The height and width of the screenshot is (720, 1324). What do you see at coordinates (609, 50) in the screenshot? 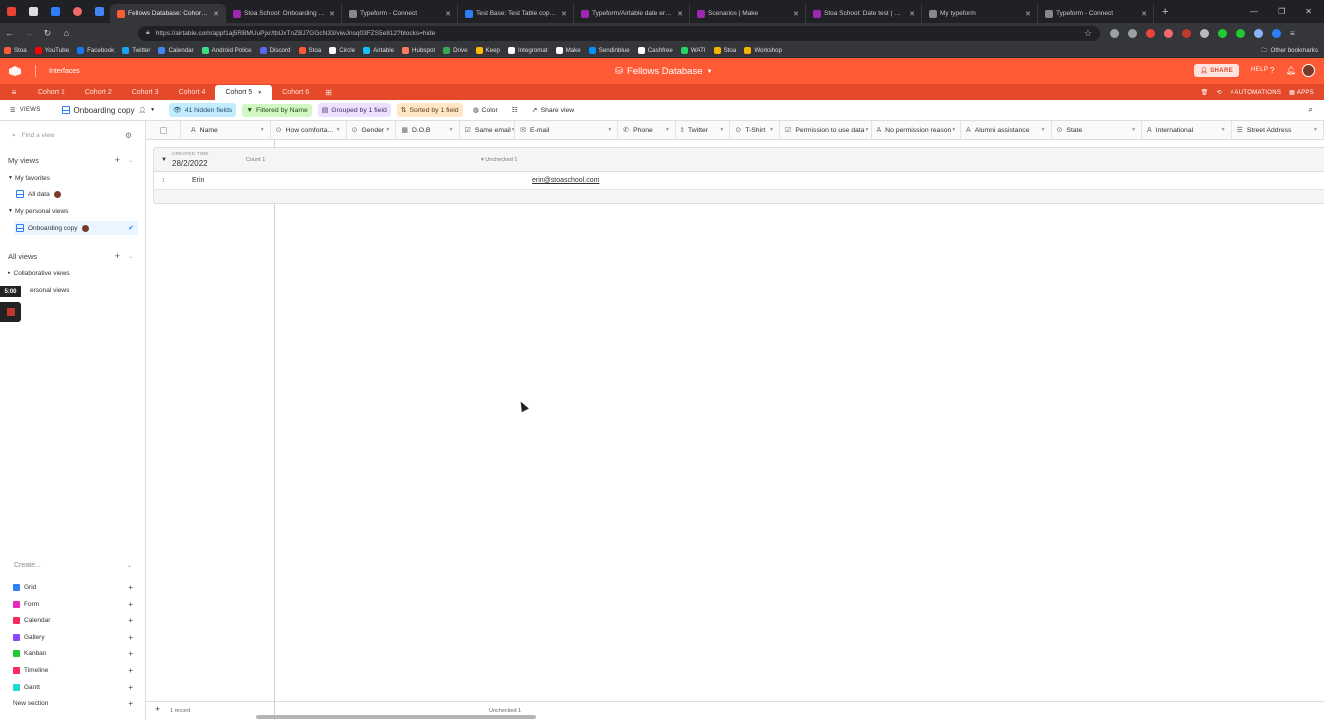
I see `bookmark-item: Sendinblue` at bounding box center [609, 50].